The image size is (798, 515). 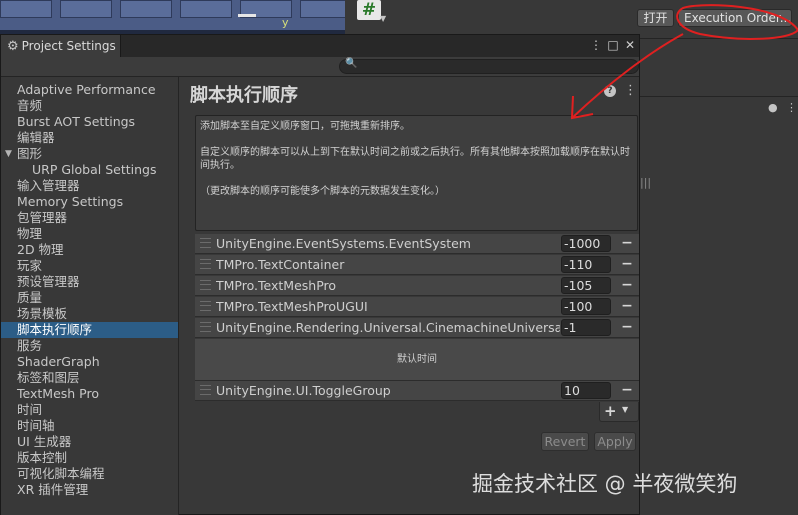 I want to click on order-value-input: -100, so click(x=586, y=306).